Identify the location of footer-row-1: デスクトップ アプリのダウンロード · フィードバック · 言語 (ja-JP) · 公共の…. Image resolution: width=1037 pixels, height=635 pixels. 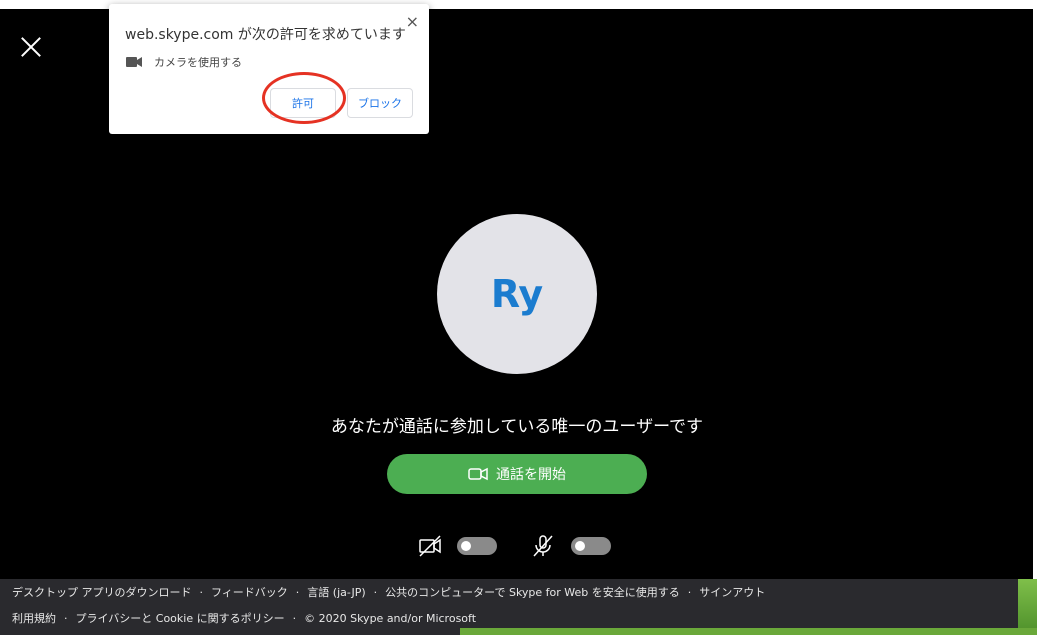
(388, 592).